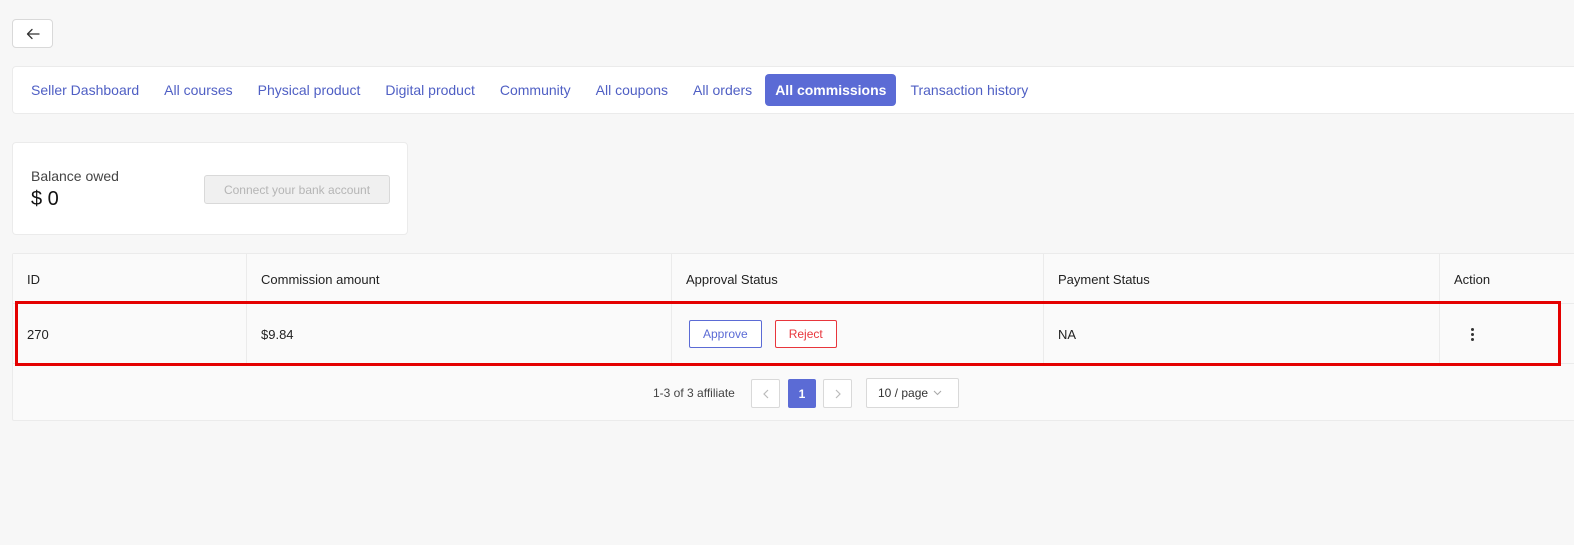 This screenshot has width=1574, height=545. I want to click on page-size-select: 10 / page, so click(912, 393).